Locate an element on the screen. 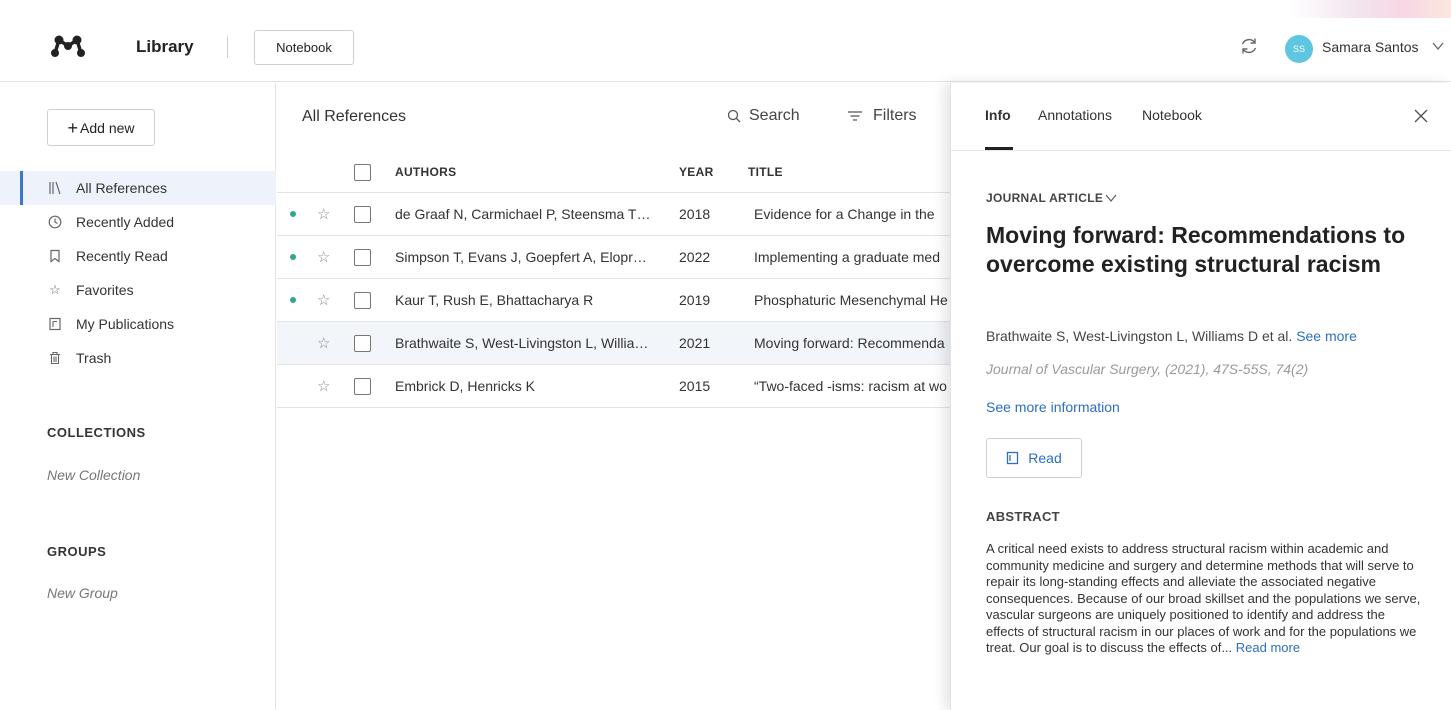 The height and width of the screenshot is (710, 1451). book-icon is located at coordinates (1013, 458).